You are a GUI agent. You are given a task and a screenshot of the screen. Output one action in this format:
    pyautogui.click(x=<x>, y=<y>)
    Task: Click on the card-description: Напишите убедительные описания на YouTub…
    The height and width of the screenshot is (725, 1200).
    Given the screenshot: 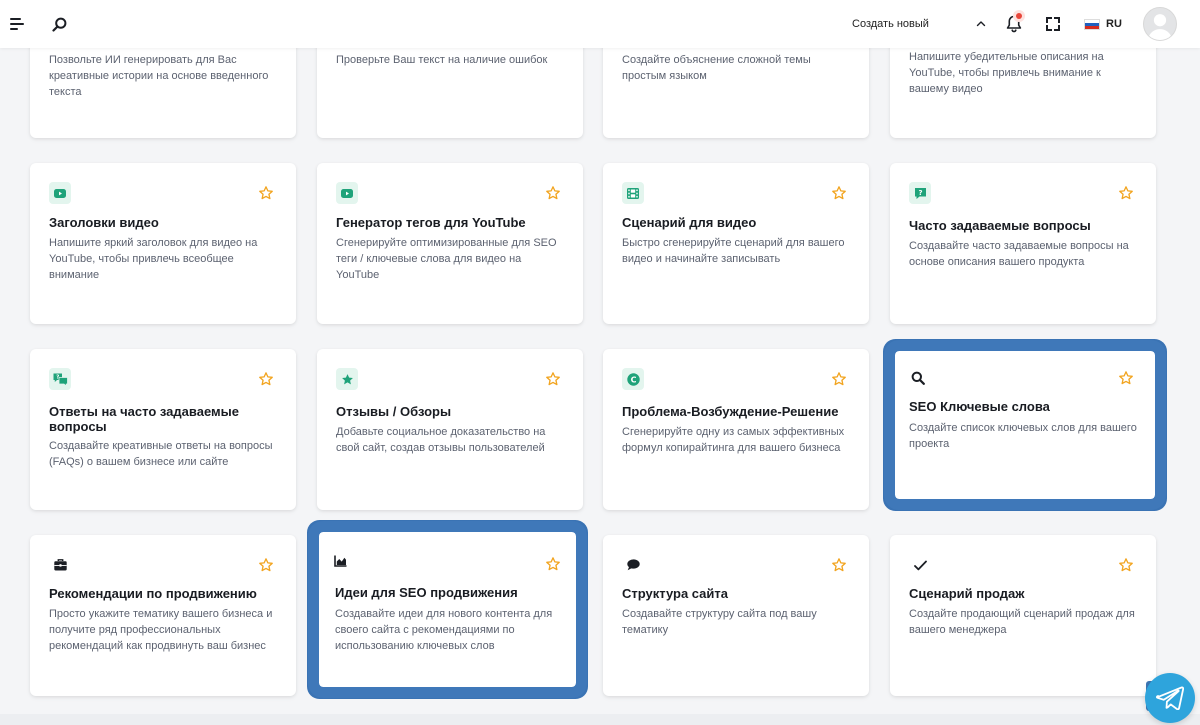 What is the action you would take?
    pyautogui.click(x=1006, y=73)
    